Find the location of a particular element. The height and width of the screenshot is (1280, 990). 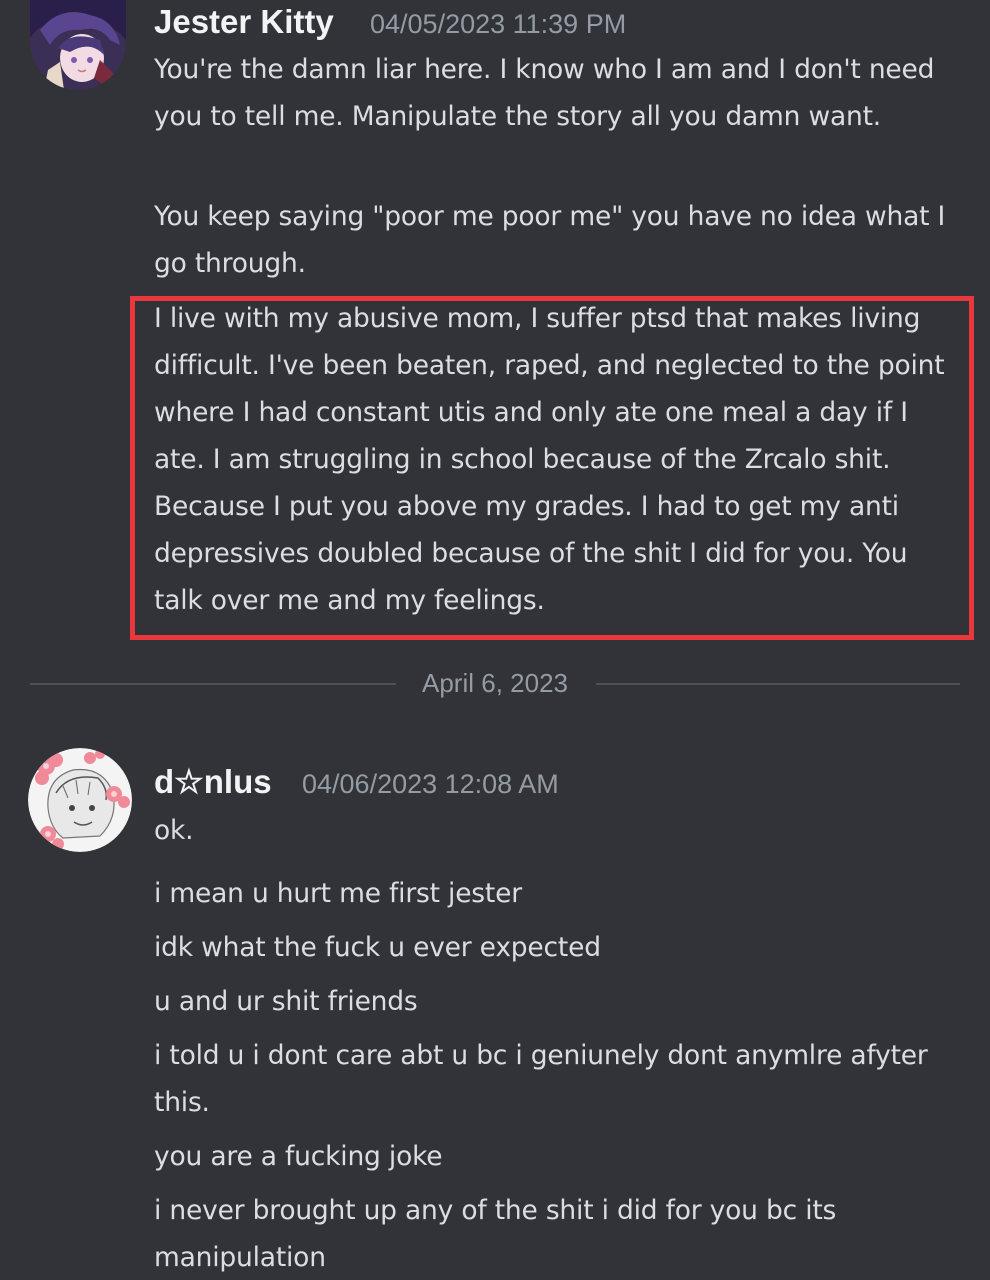

date-divider-line-right is located at coordinates (778, 684).